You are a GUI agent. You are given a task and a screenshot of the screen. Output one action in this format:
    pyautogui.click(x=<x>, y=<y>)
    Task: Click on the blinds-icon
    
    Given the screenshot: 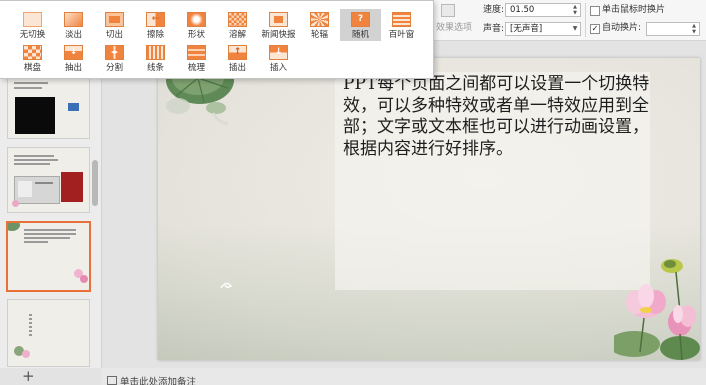 What is the action you would take?
    pyautogui.click(x=401, y=19)
    